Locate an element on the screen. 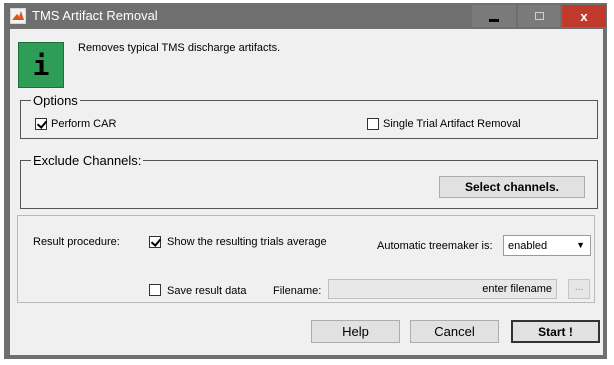 This screenshot has height=365, width=614. description-text: Removes typical TMS discharge artifacts. is located at coordinates (179, 48).